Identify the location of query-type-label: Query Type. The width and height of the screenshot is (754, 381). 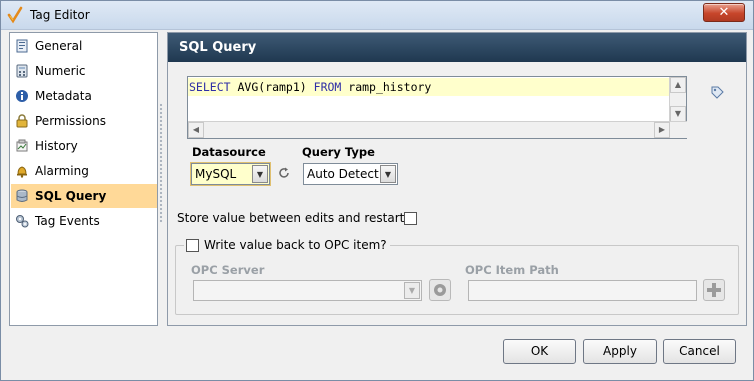
(338, 152).